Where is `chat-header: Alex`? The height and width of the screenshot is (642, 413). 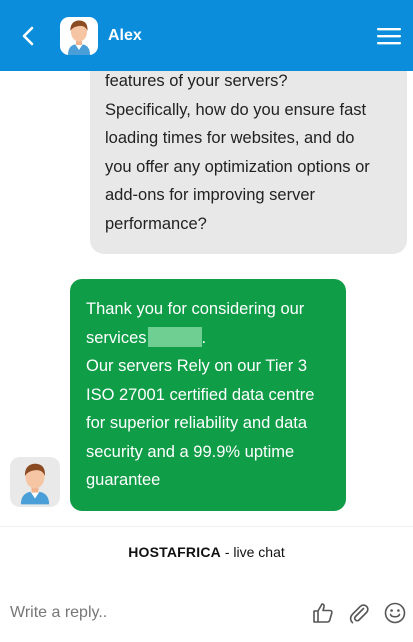
chat-header: Alex is located at coordinates (206, 35).